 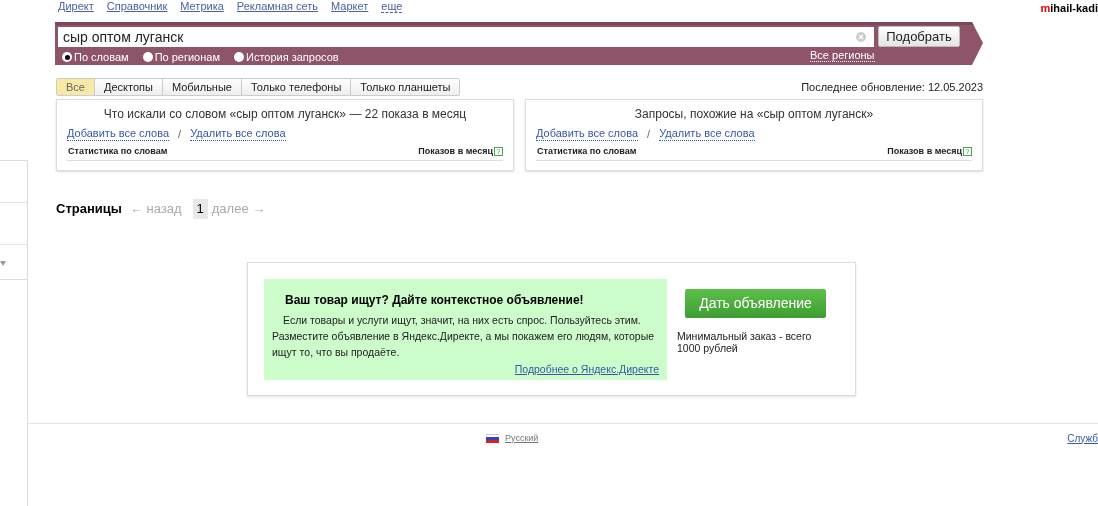 I want to click on regions-link: Все регионы, so click(x=842, y=55).